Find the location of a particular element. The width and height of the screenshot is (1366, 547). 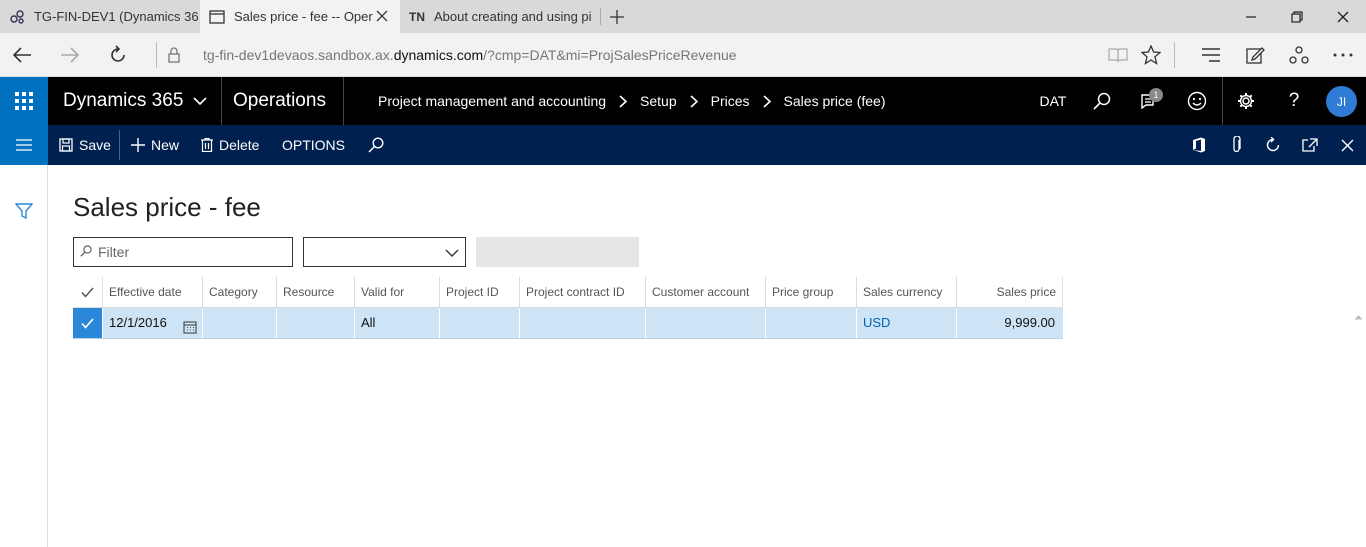

breadcrumb-item: Setup is located at coordinates (658, 101).